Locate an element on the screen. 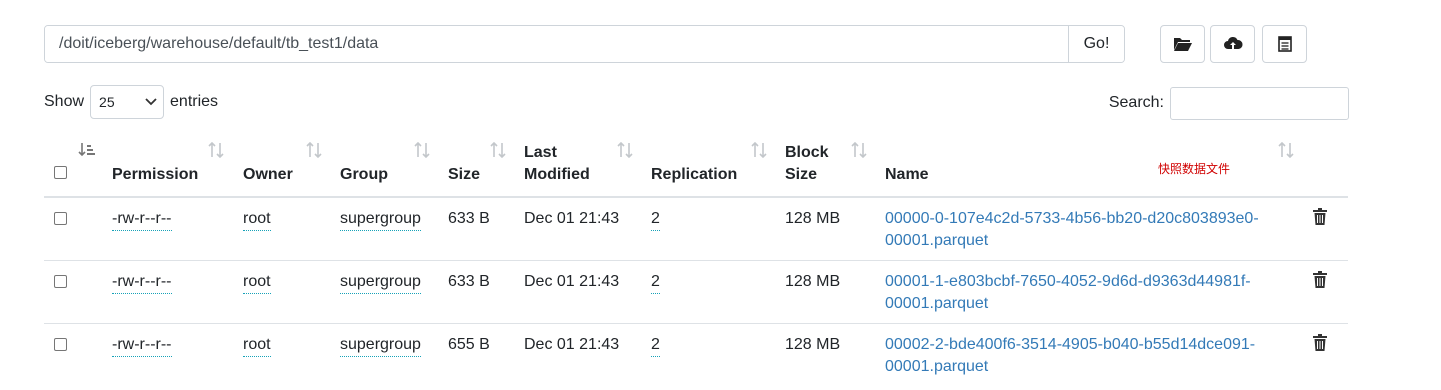  path-input is located at coordinates (556, 44).